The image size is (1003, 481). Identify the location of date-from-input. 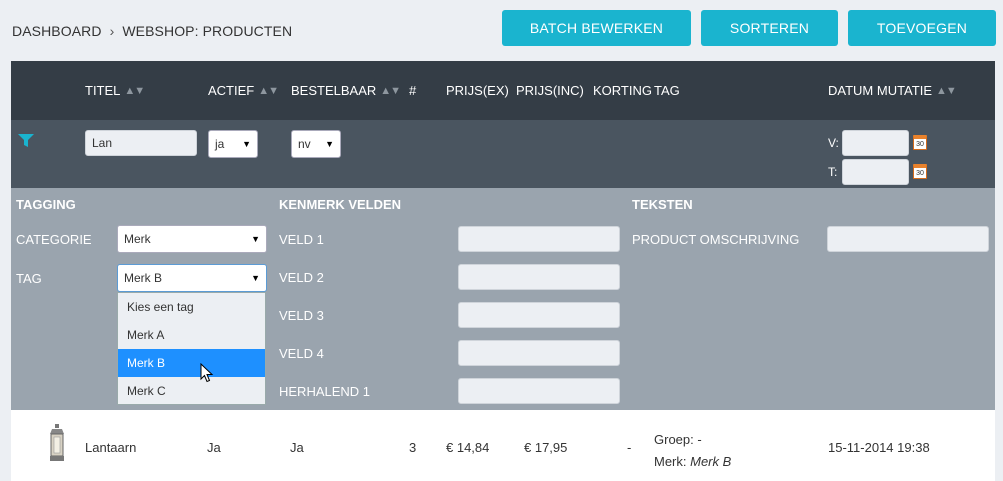
(875, 143).